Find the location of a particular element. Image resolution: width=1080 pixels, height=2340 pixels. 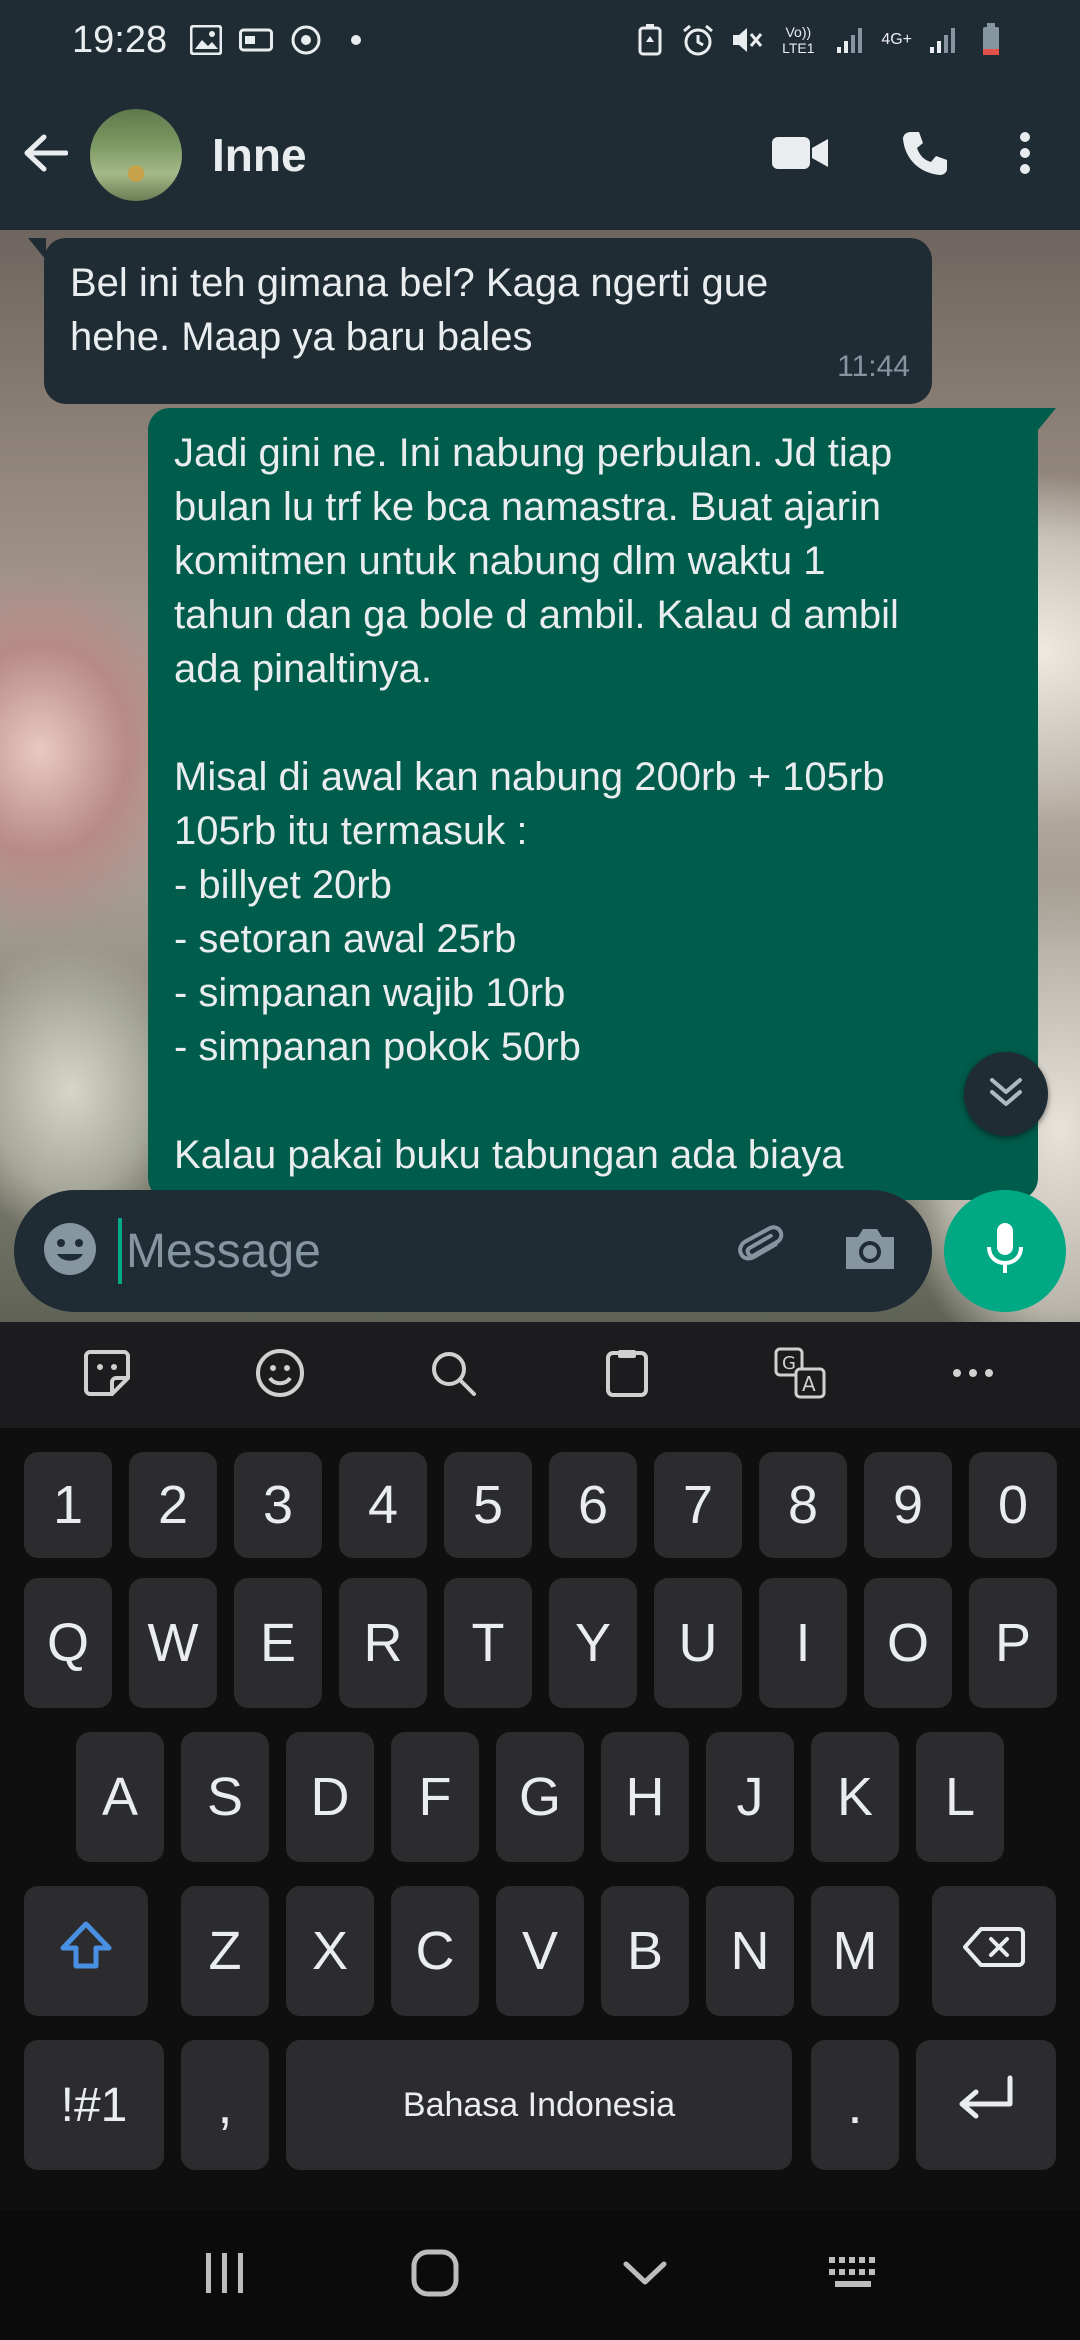

key-x: X is located at coordinates (330, 1951).